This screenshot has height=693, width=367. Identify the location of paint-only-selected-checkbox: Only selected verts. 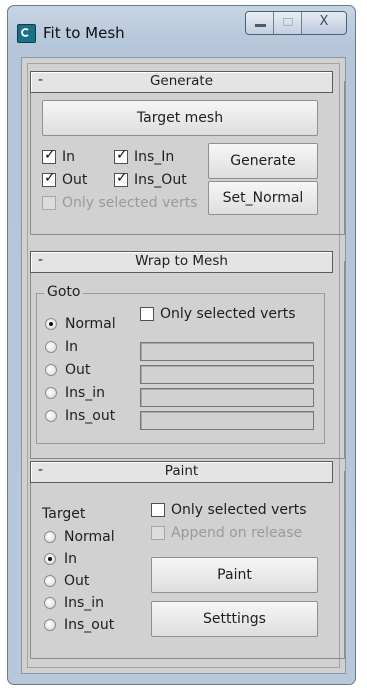
(229, 510).